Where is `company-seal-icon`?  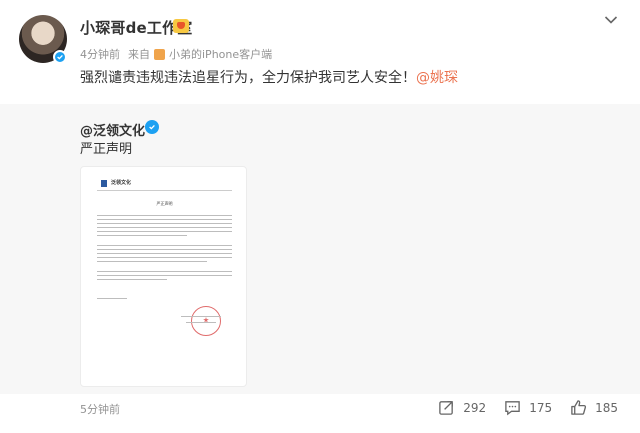
company-seal-icon is located at coordinates (206, 321).